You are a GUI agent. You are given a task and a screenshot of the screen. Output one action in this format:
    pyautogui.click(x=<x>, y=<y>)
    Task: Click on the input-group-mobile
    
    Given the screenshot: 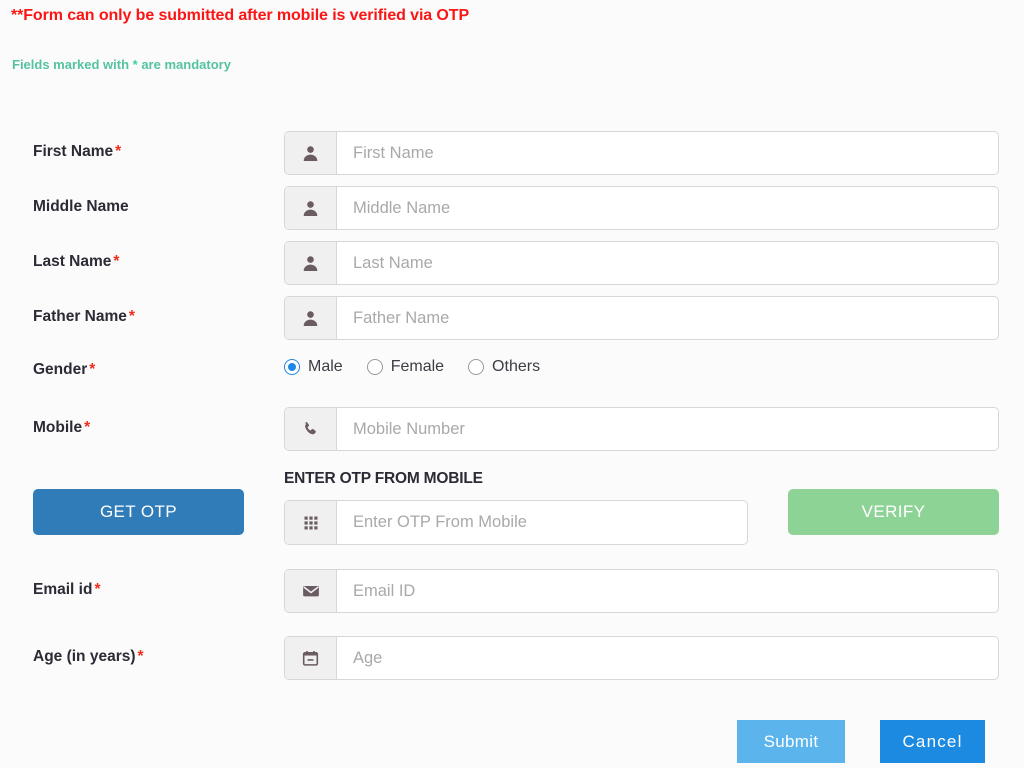 What is the action you would take?
    pyautogui.click(x=641, y=429)
    